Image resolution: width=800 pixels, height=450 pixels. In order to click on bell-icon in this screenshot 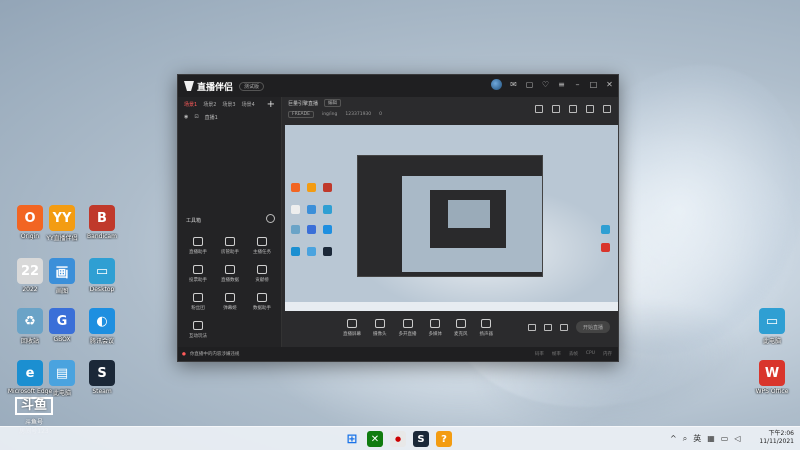, I will do `click(590, 109)`.